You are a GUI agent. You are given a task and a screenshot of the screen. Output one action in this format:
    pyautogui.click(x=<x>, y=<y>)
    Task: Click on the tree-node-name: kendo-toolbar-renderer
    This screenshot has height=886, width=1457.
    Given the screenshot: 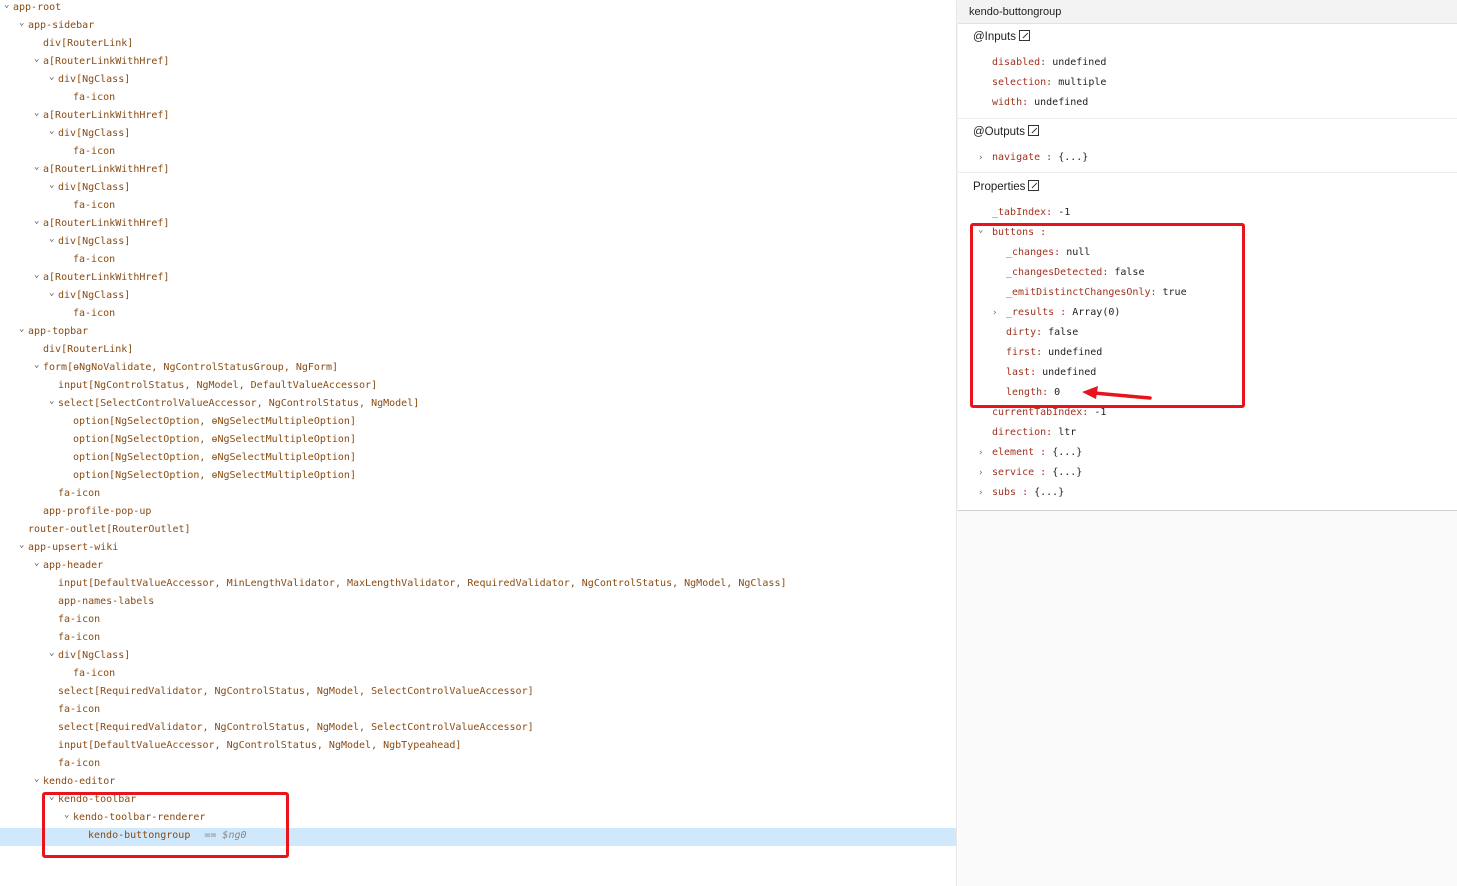 What is the action you would take?
    pyautogui.click(x=139, y=817)
    